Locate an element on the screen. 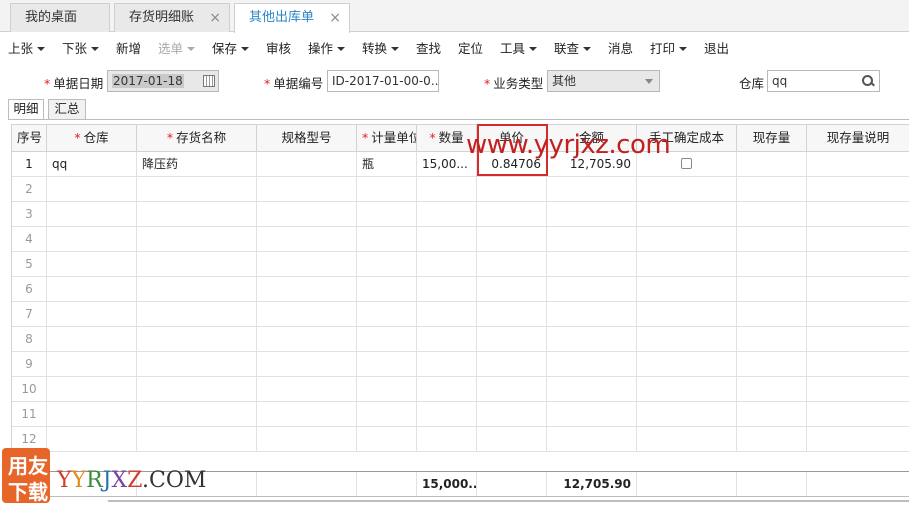 The width and height of the screenshot is (909, 505). next-button: 下张 is located at coordinates (81, 47).